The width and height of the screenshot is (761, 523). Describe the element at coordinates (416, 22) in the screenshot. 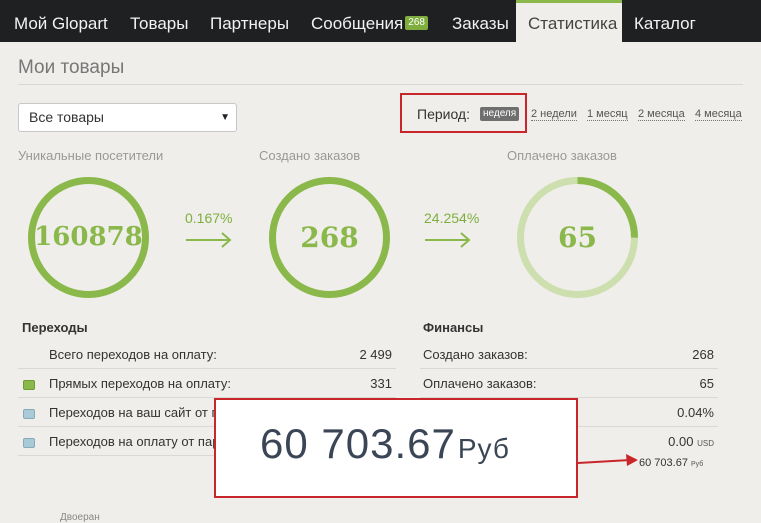

I see `messages-count-badge: 268` at that location.